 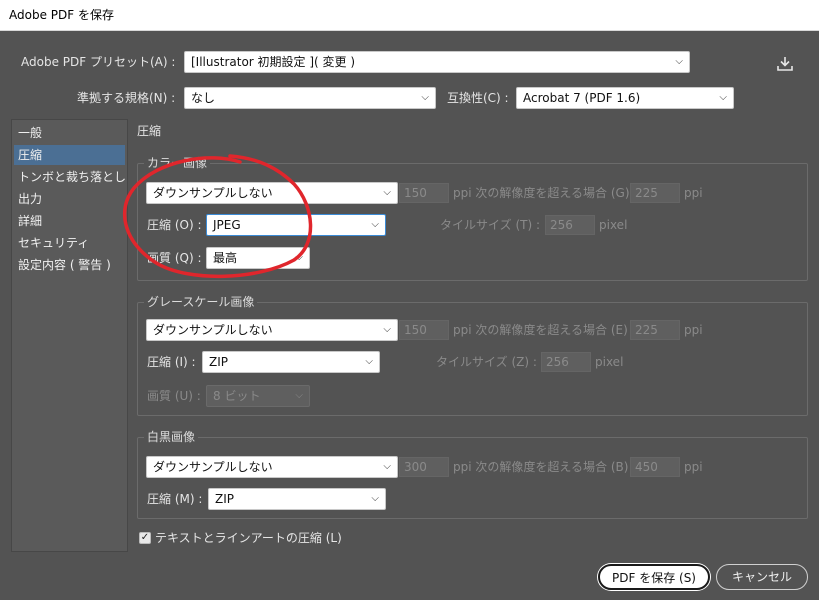 What do you see at coordinates (541, 467) in the screenshot?
I see `mono-ppi-text: ppi 次の解像度を超える場合 (B)` at bounding box center [541, 467].